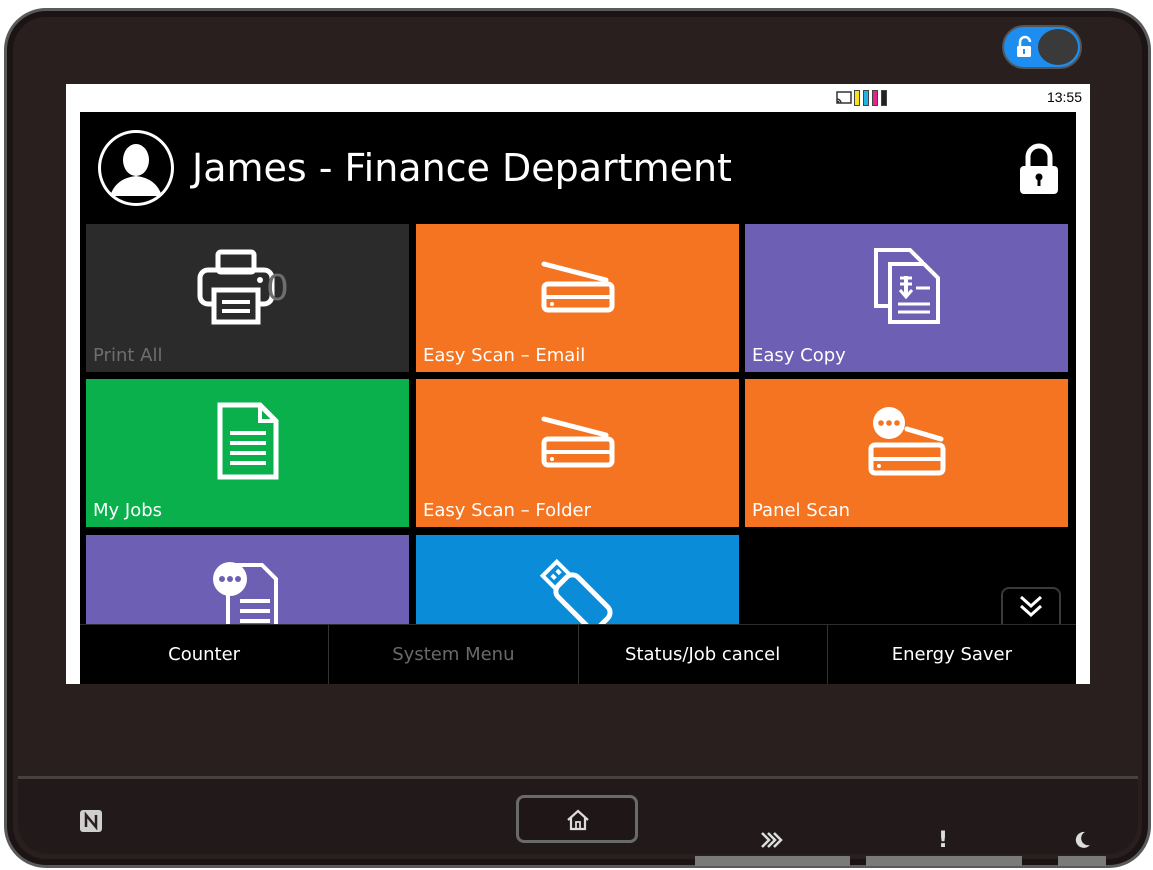 The width and height of the screenshot is (1153, 870). What do you see at coordinates (1082, 839) in the screenshot?
I see `moon-icon` at bounding box center [1082, 839].